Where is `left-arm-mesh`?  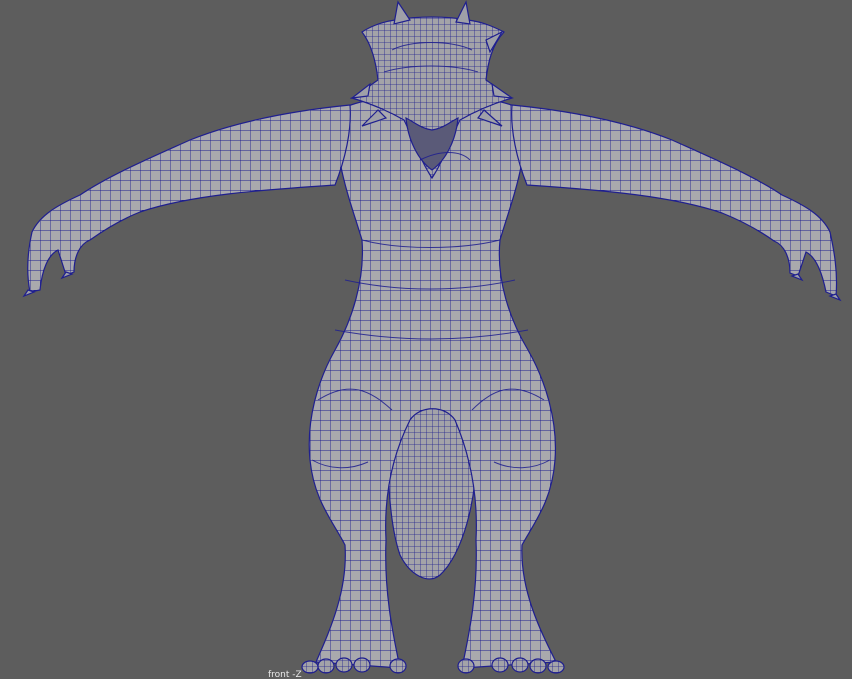
left-arm-mesh is located at coordinates (189, 198).